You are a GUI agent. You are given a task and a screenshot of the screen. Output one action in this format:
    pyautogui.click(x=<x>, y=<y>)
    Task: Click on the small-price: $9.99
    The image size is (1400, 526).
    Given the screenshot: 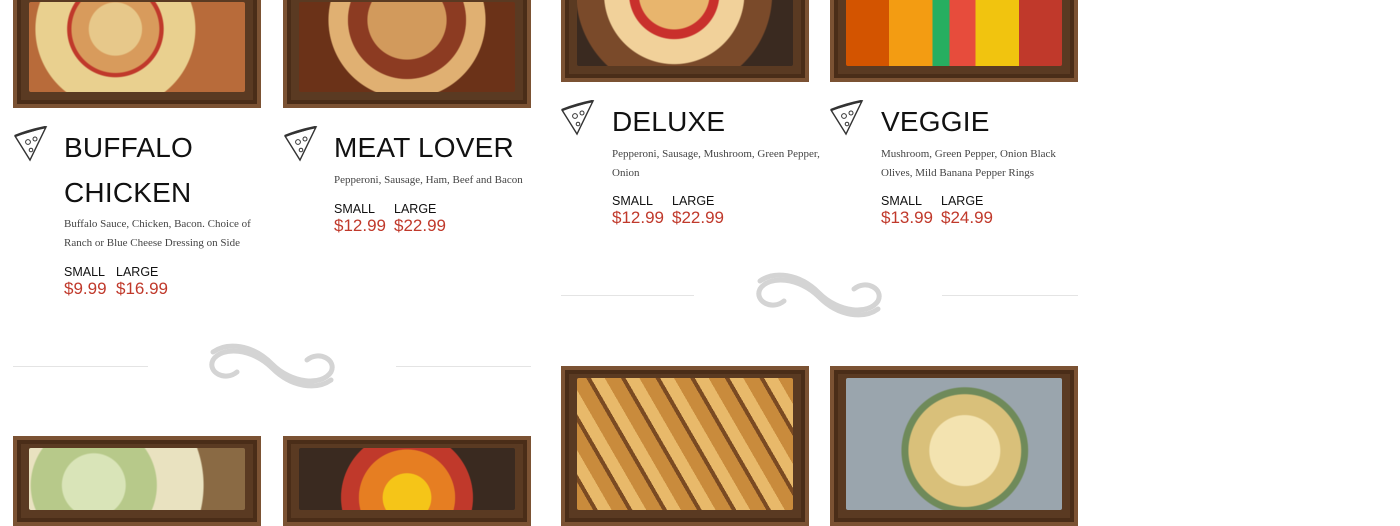 What is the action you would take?
    pyautogui.click(x=85, y=288)
    